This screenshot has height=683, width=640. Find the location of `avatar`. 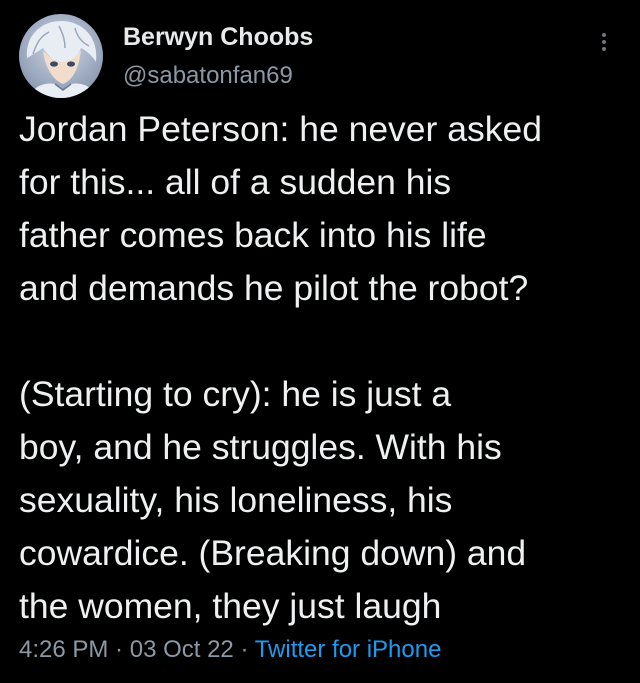

avatar is located at coordinates (61, 56).